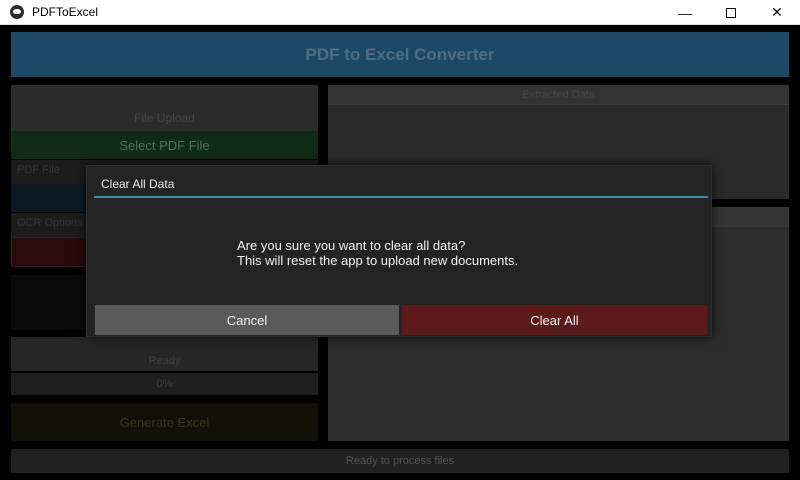 The image size is (800, 480). Describe the element at coordinates (164, 118) in the screenshot. I see `file-upload-label: File Upload` at that location.